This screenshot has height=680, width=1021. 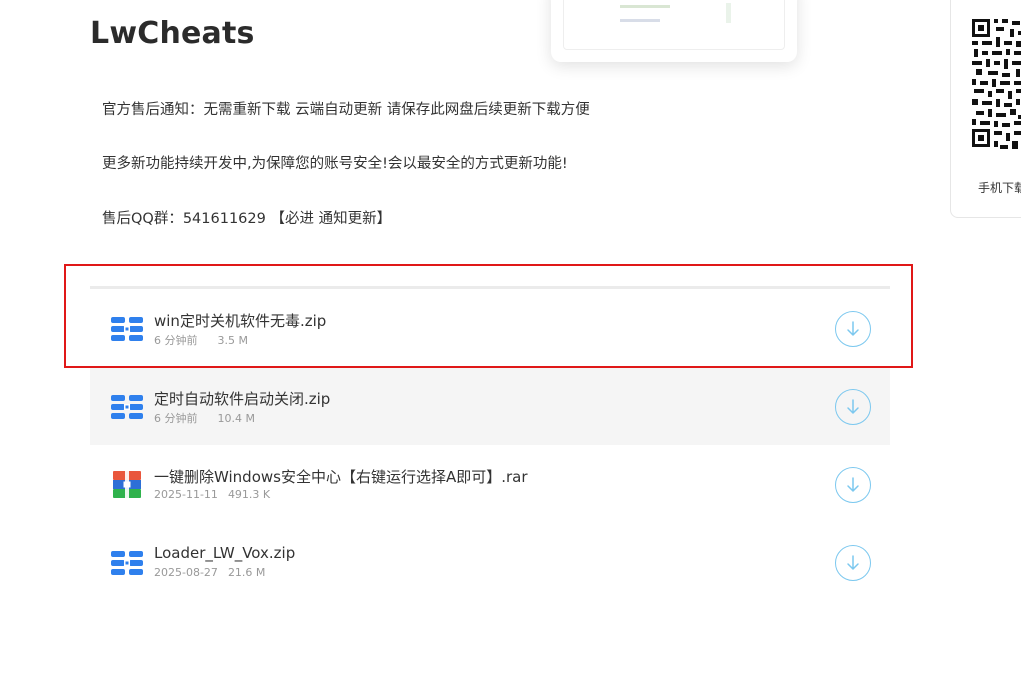 What do you see at coordinates (232, 340) in the screenshot?
I see `file-size: 3.5 M` at bounding box center [232, 340].